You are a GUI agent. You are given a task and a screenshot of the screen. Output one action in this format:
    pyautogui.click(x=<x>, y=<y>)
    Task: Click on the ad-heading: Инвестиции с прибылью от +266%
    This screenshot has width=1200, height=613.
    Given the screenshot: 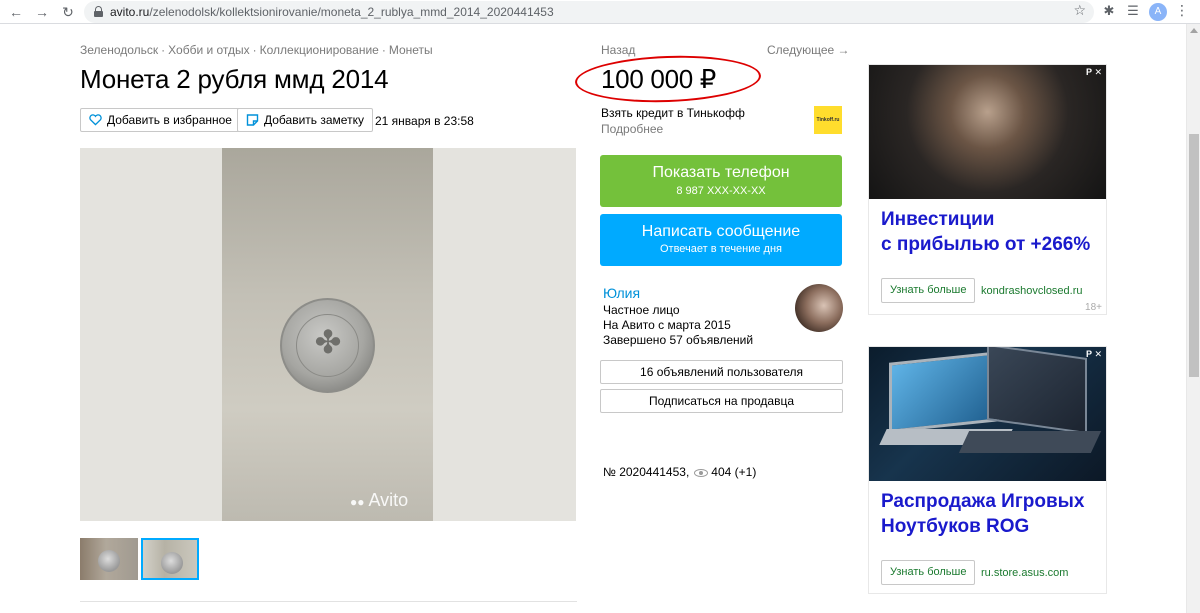 What is the action you would take?
    pyautogui.click(x=985, y=232)
    